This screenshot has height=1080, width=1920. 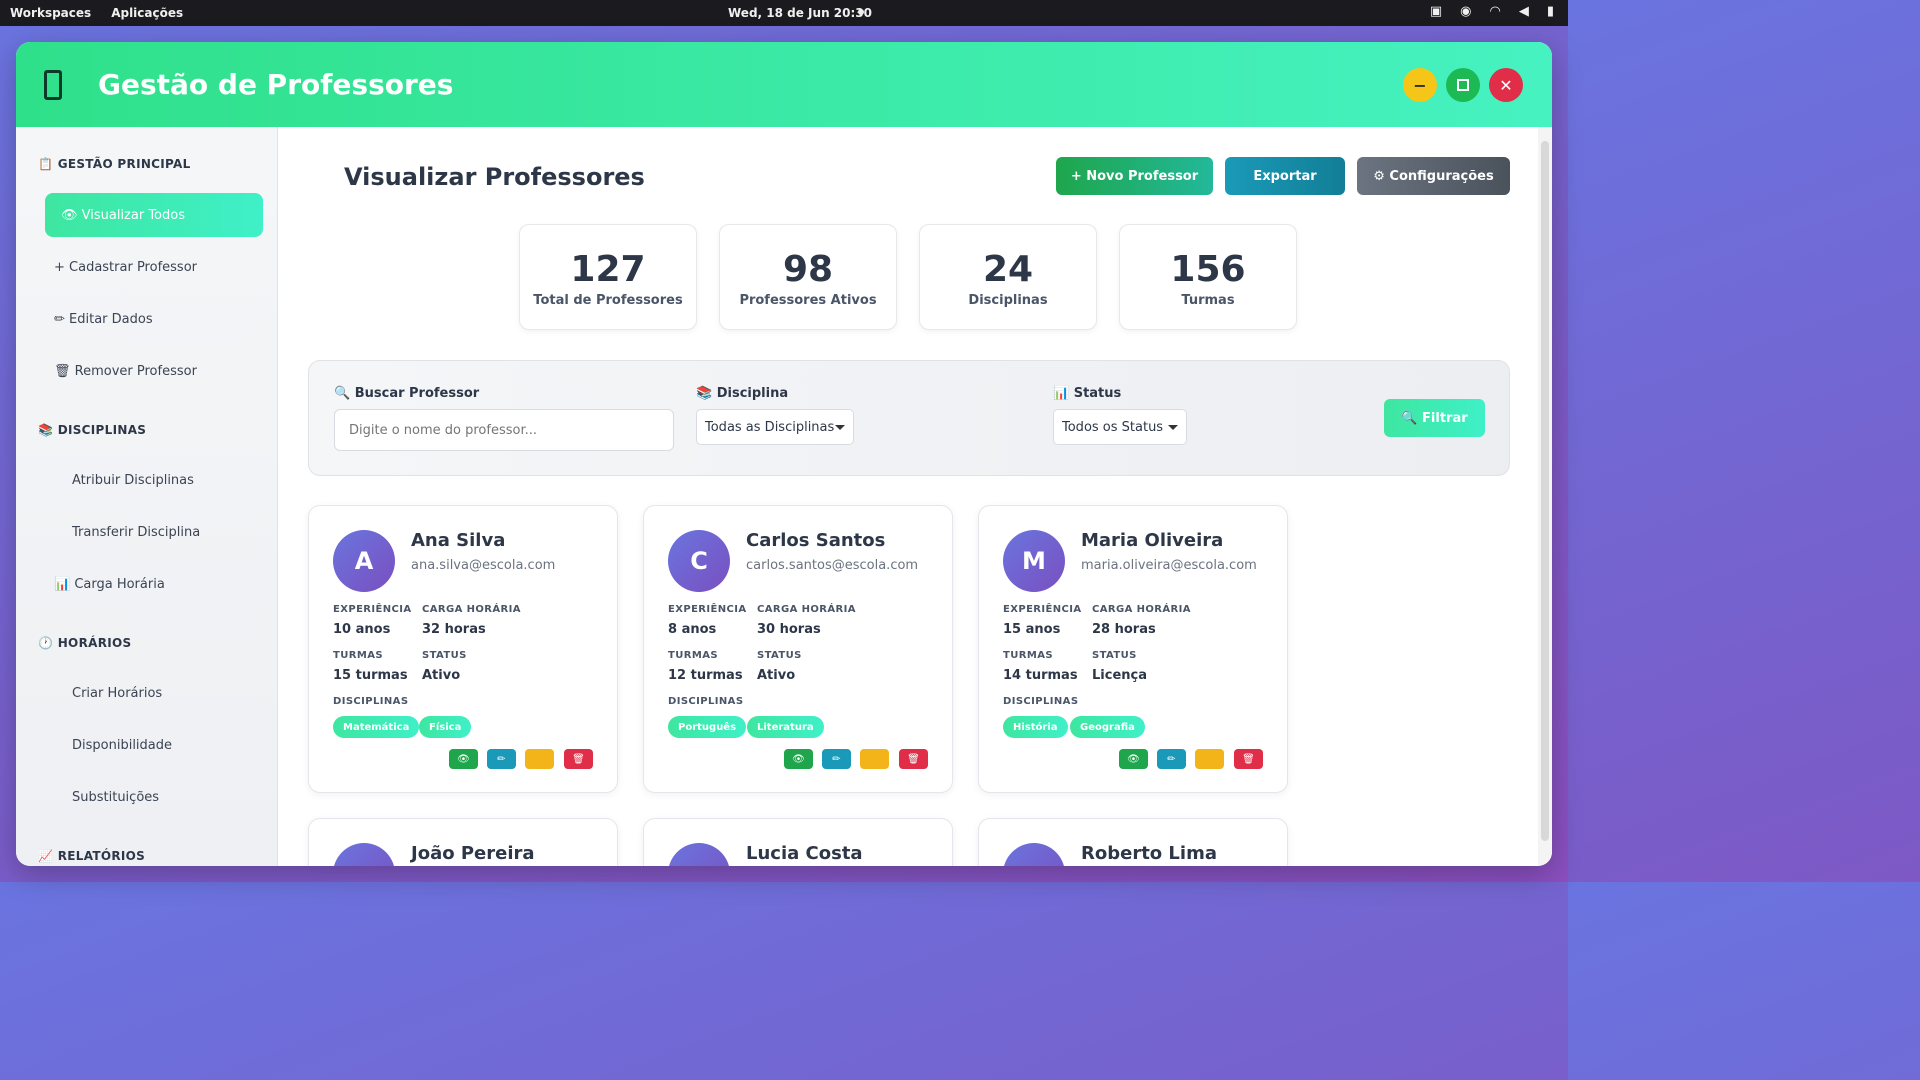 What do you see at coordinates (1134, 176) in the screenshot?
I see `novo-professor-button: + Novo Professor` at bounding box center [1134, 176].